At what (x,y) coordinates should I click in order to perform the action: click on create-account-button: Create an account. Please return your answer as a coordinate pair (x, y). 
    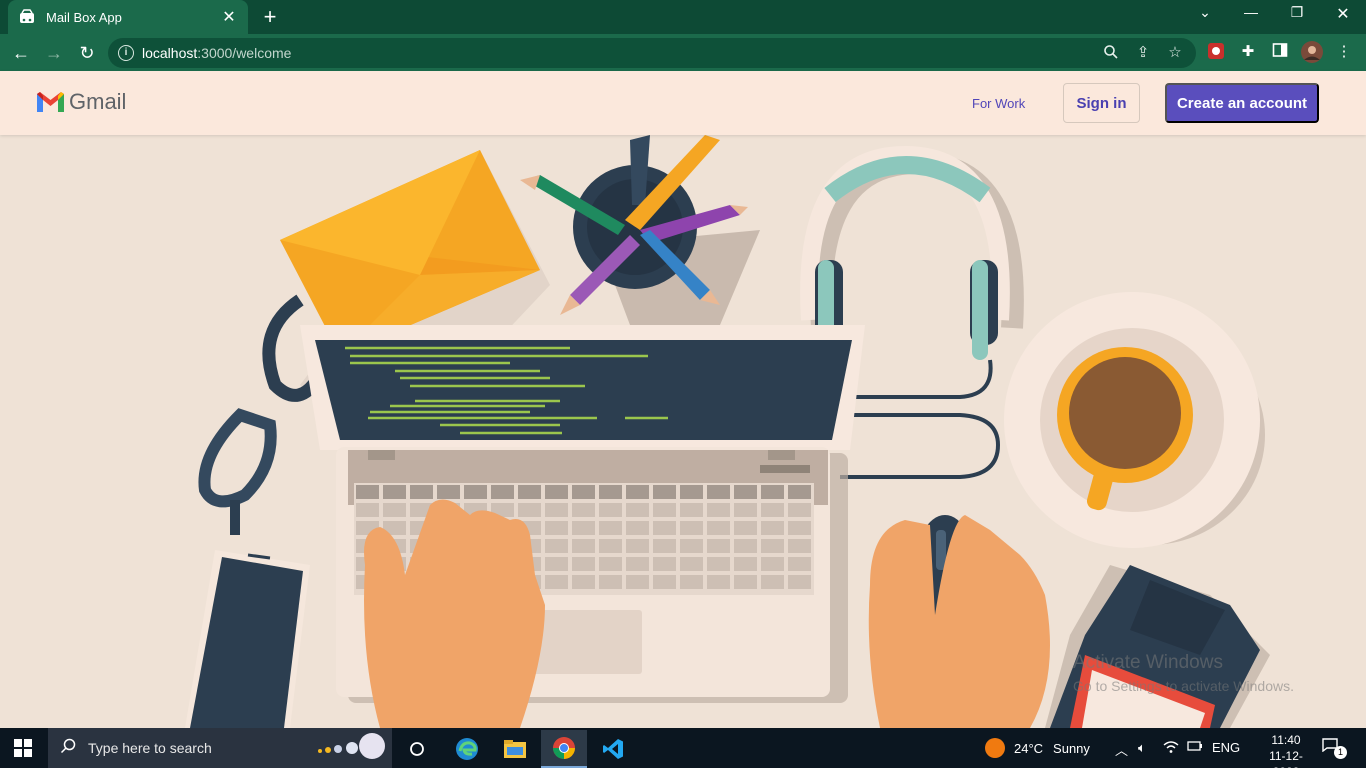
    Looking at the image, I should click on (1242, 103).